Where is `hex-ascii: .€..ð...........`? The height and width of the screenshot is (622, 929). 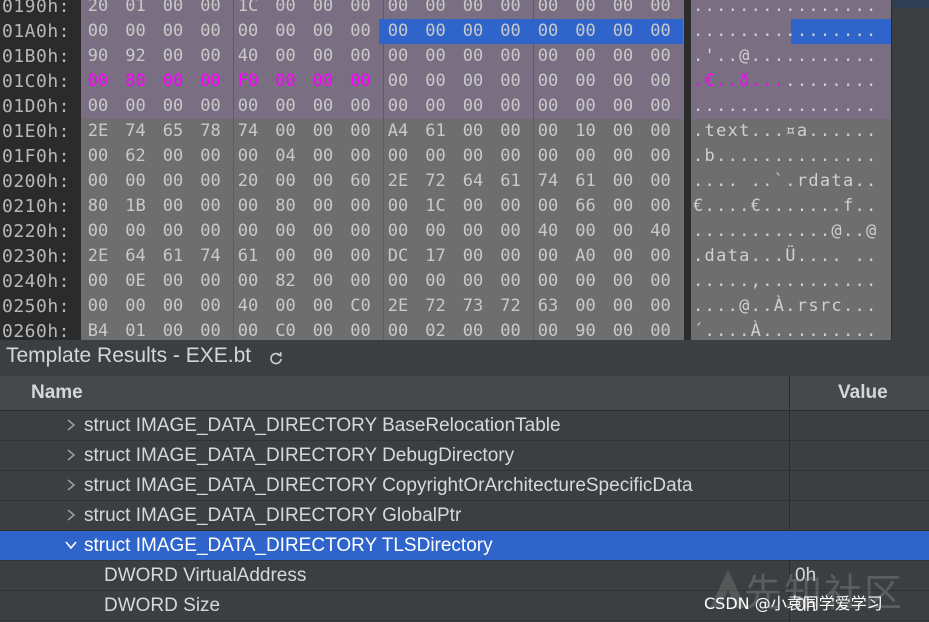 hex-ascii: .€..ð........... is located at coordinates (791, 81).